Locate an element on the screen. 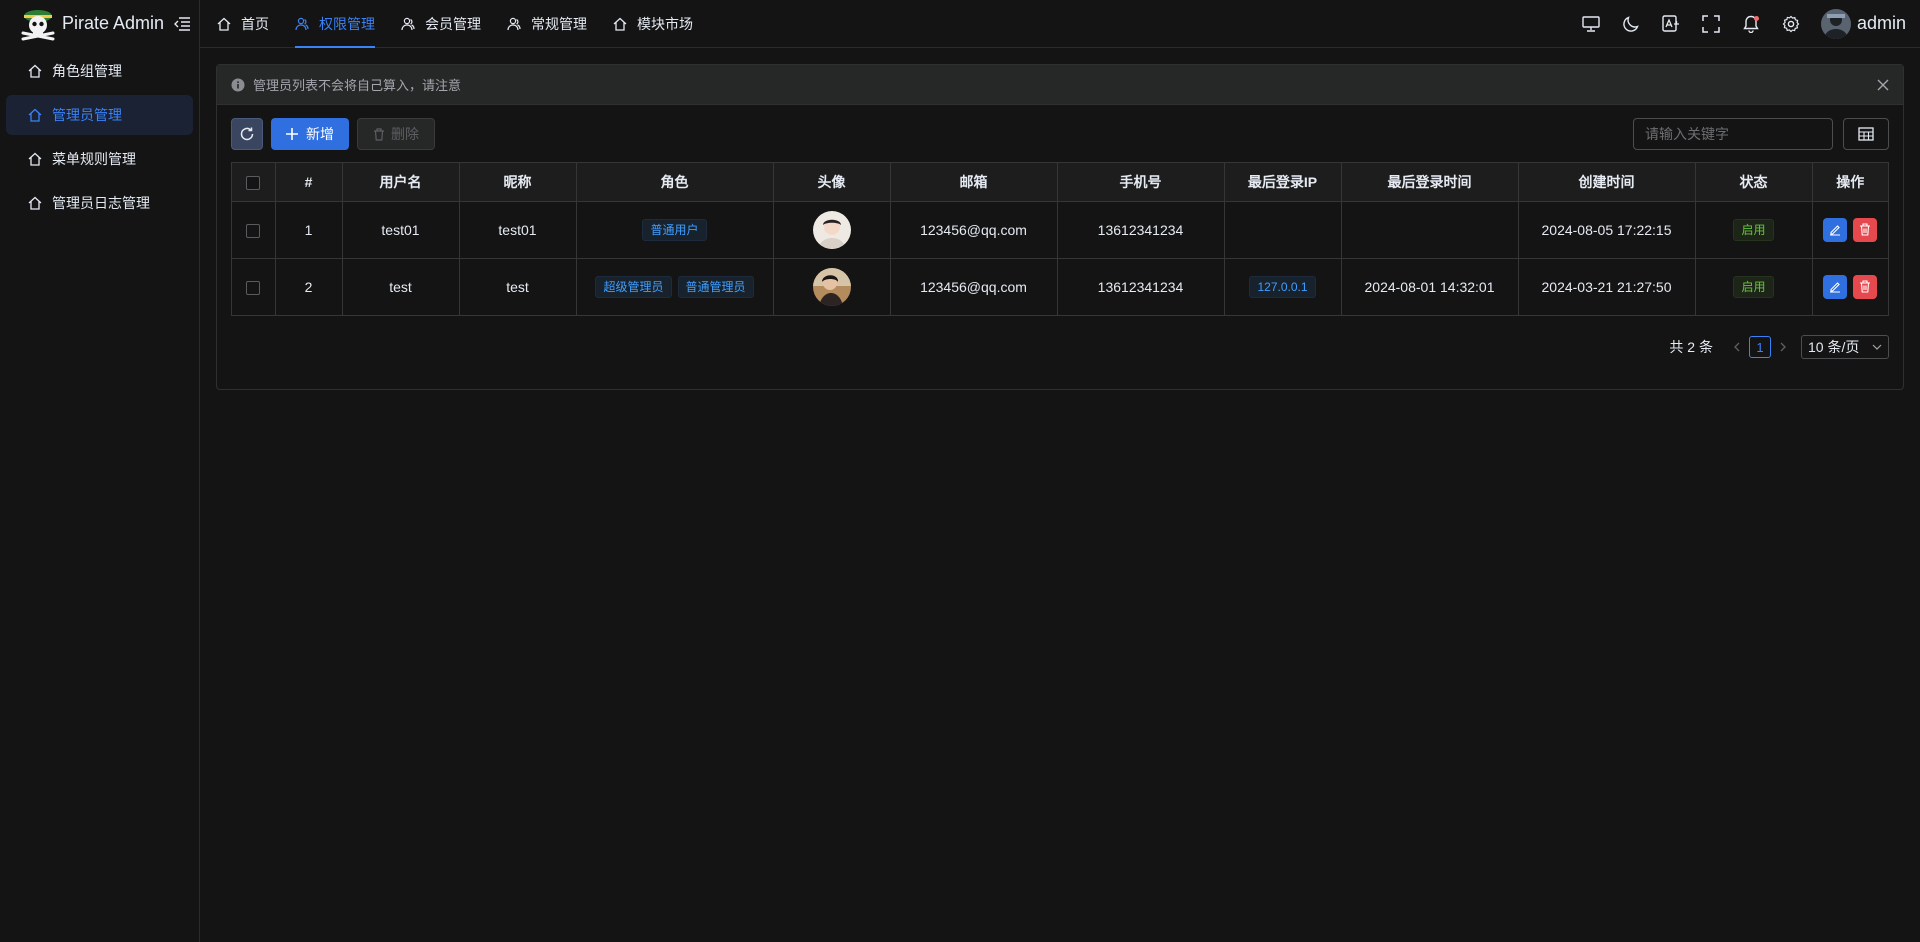 The height and width of the screenshot is (942, 1920). moon-icon is located at coordinates (1631, 24).